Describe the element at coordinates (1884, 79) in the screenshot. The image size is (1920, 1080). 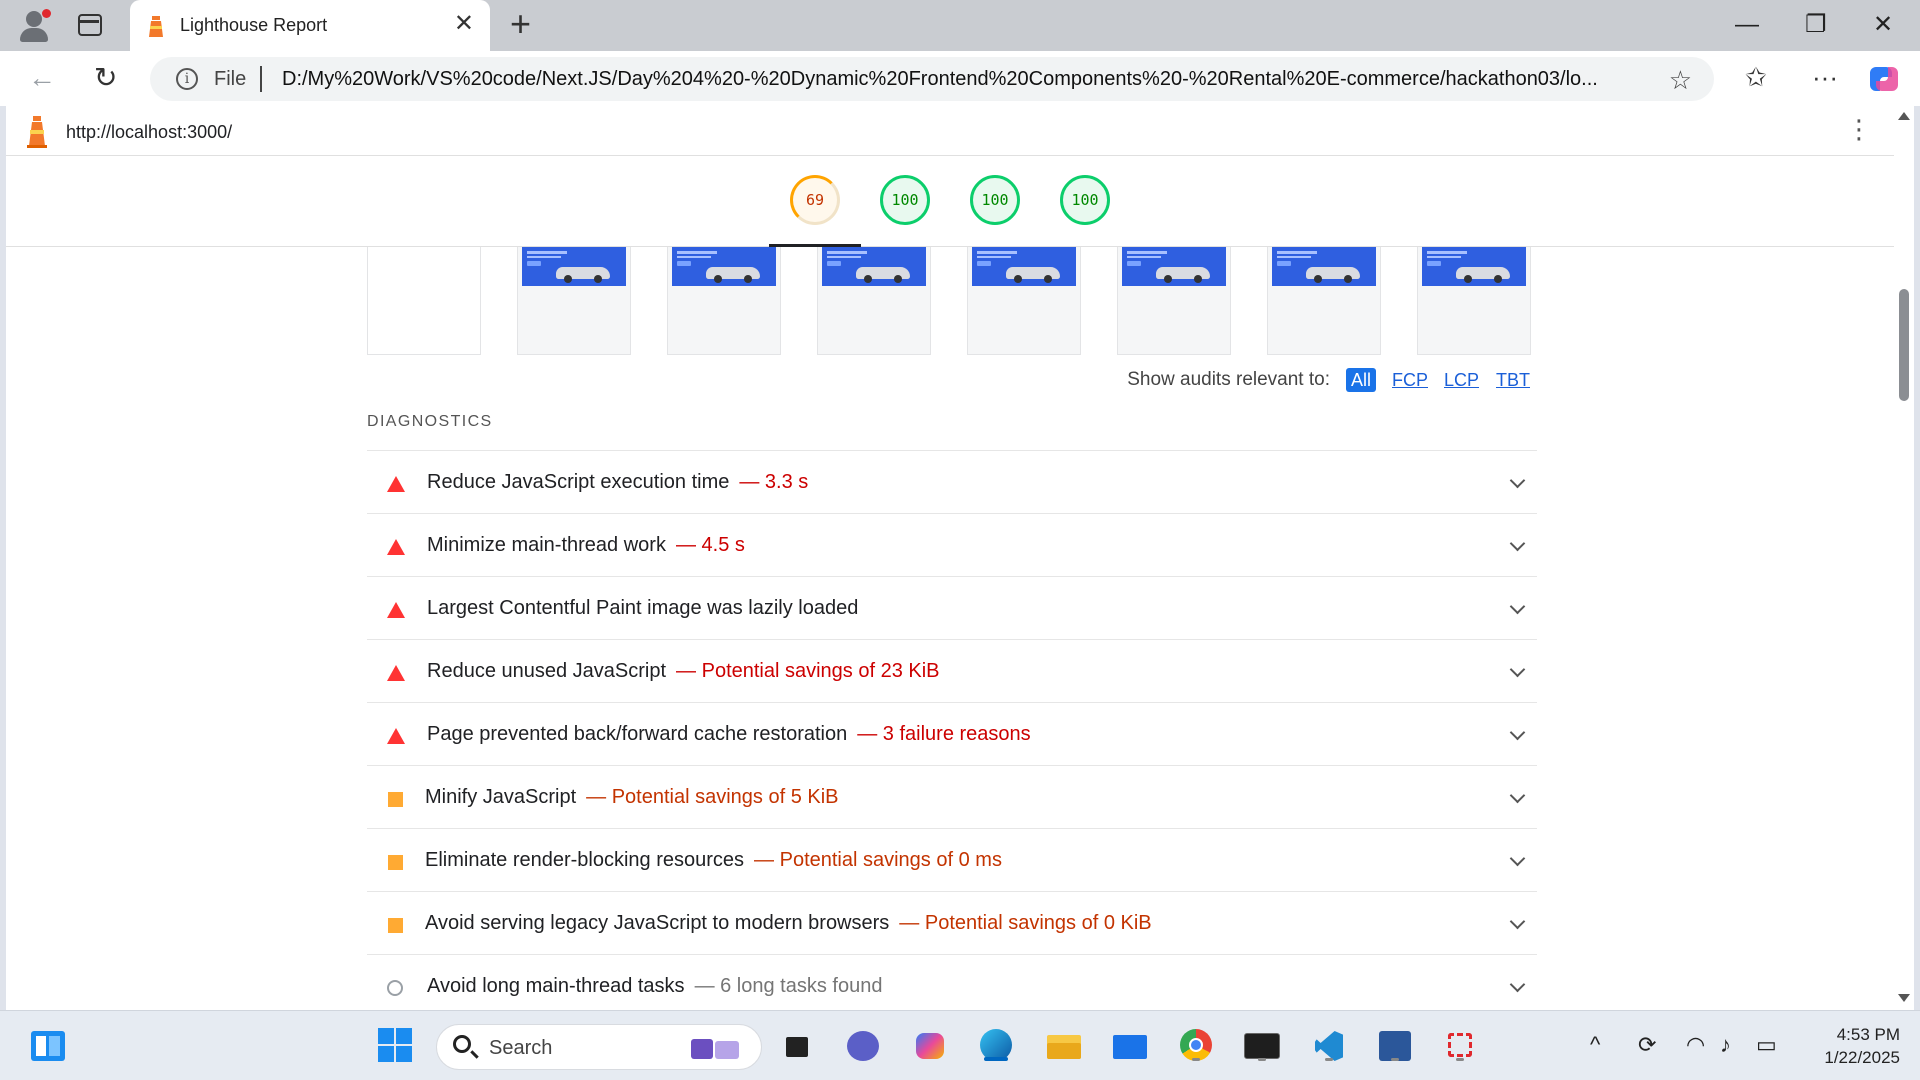
I see `copilot-icon` at that location.